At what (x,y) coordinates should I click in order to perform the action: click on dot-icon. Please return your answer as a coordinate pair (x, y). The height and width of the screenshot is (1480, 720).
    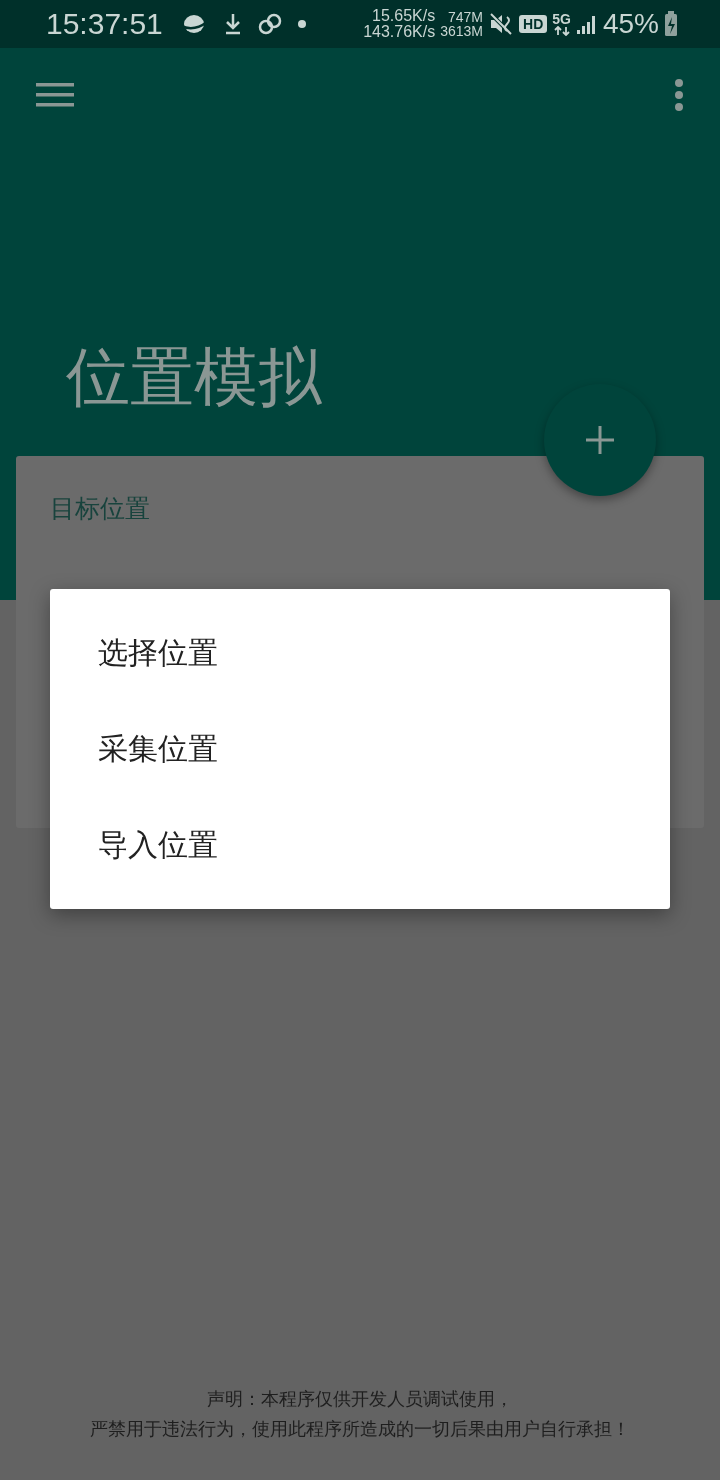
    Looking at the image, I should click on (301, 24).